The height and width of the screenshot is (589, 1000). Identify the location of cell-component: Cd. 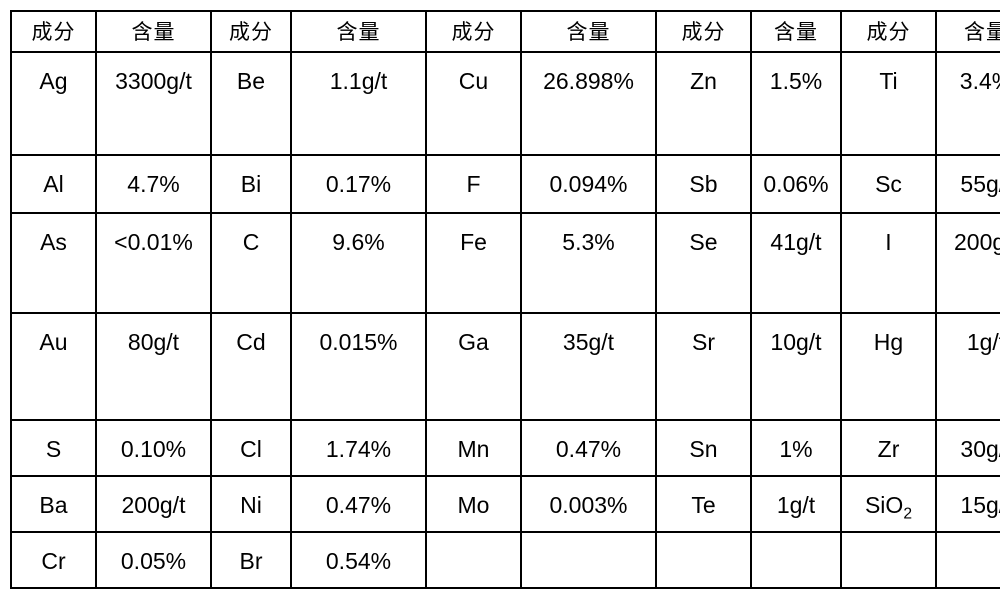
(251, 366).